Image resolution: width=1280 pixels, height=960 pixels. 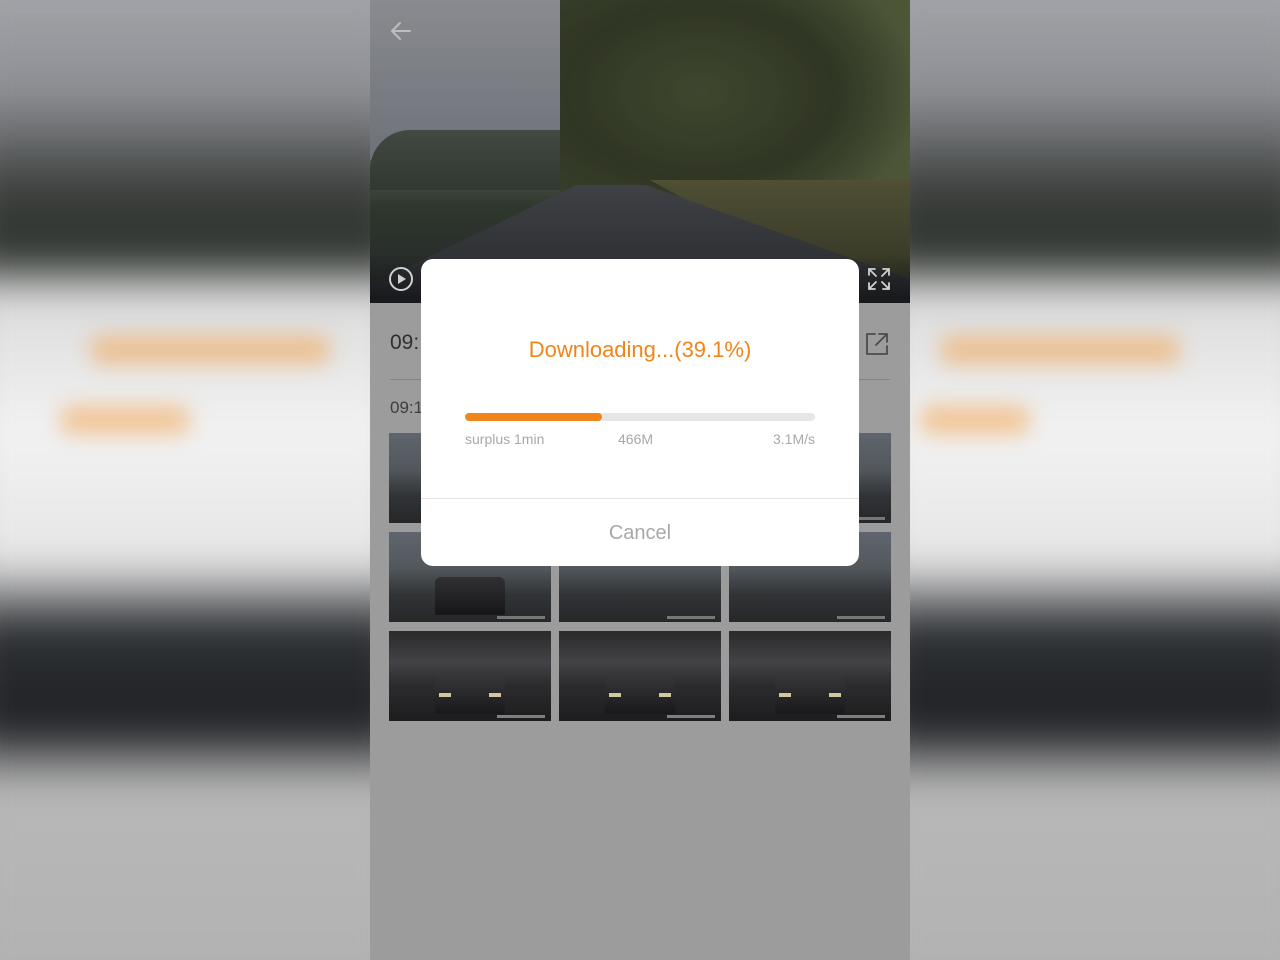 What do you see at coordinates (793, 439) in the screenshot?
I see `download-speed-label: 3.1M/s` at bounding box center [793, 439].